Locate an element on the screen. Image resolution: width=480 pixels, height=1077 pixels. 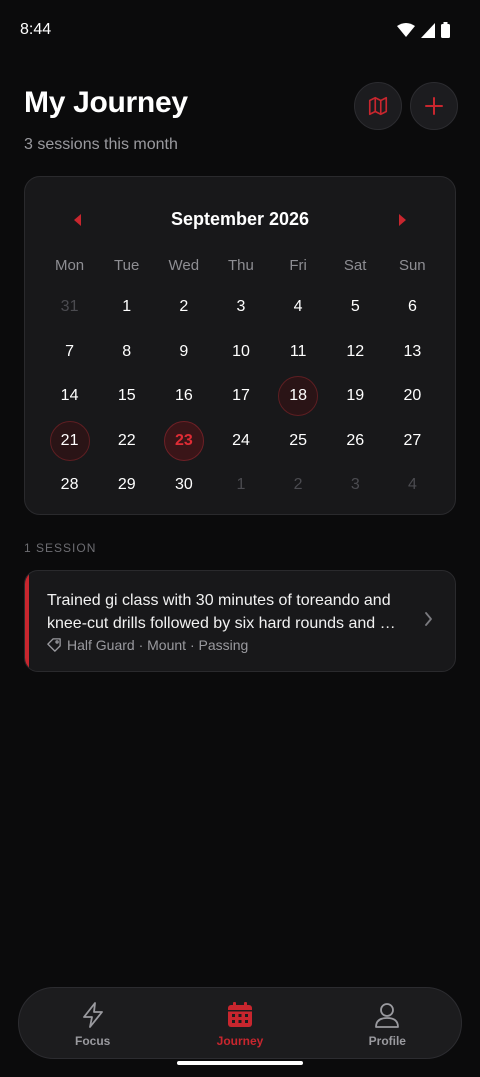
calendar-day: 26 is located at coordinates (355, 441).